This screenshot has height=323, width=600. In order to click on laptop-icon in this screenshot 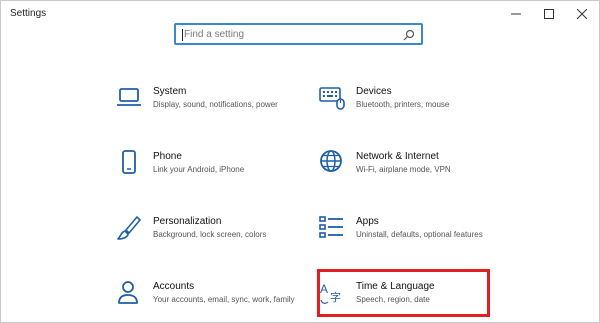, I will do `click(129, 98)`.